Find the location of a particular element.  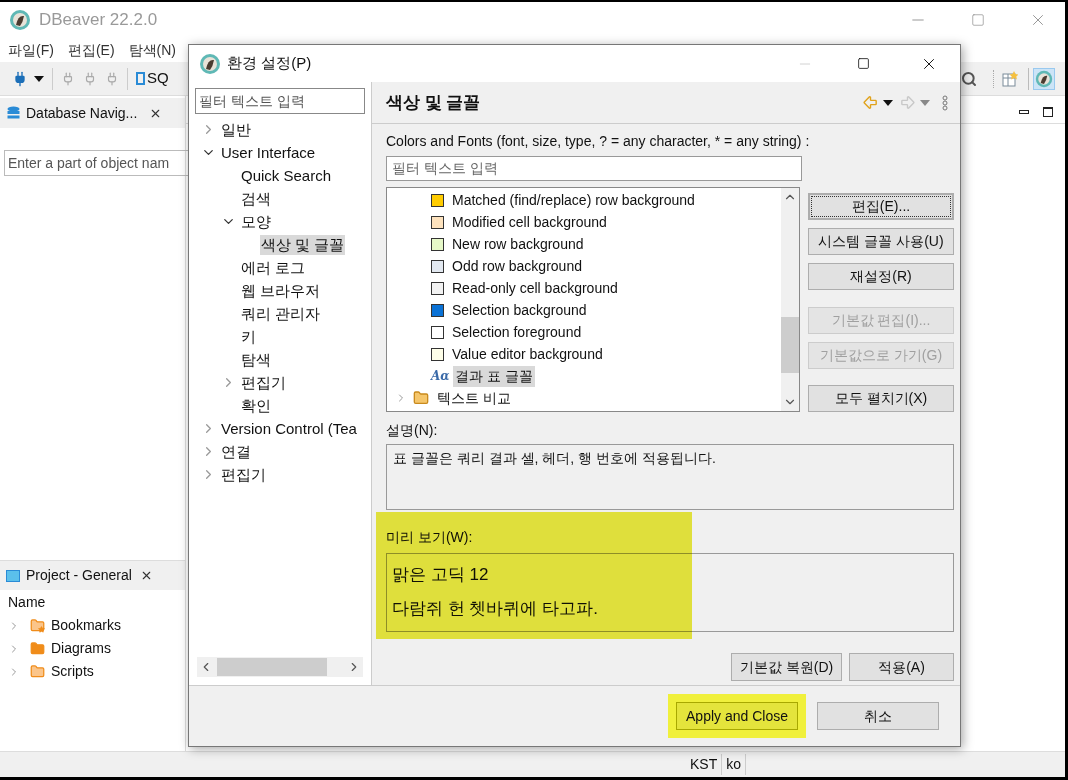

list-item: 결과 표 글꼴 is located at coordinates (494, 376).